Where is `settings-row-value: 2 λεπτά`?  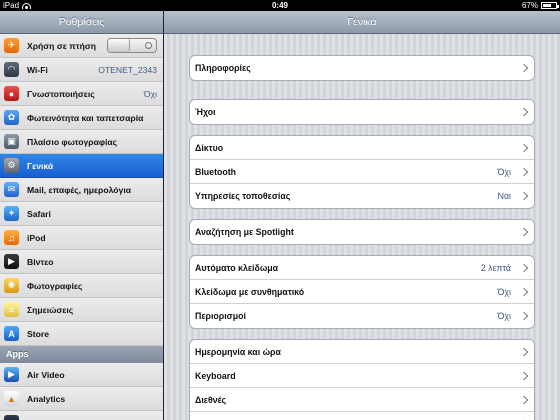 settings-row-value: 2 λεπτά is located at coordinates (495, 267).